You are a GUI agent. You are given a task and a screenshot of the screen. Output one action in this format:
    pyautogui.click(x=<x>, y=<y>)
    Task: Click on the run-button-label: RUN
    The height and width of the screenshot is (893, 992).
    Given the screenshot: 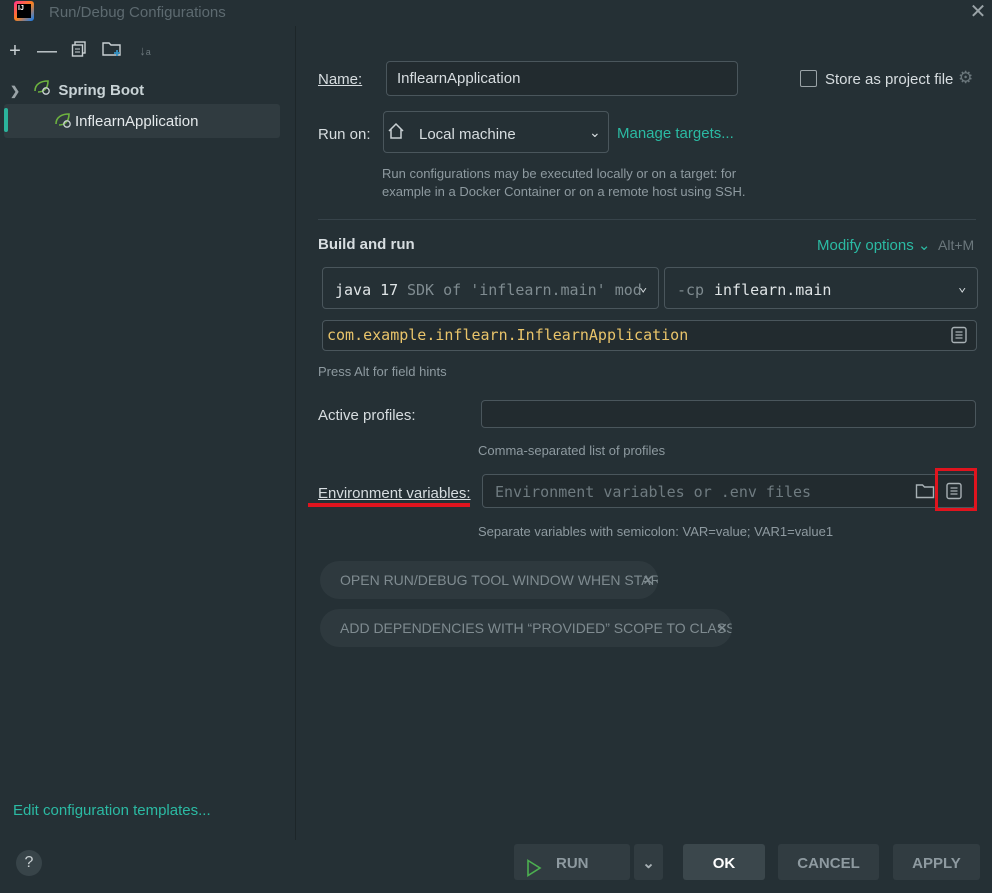 What is the action you would take?
    pyautogui.click(x=572, y=863)
    